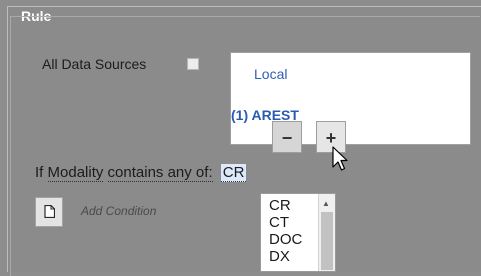 This screenshot has width=481, height=276. I want to click on dropdown-option: DX, so click(279, 256).